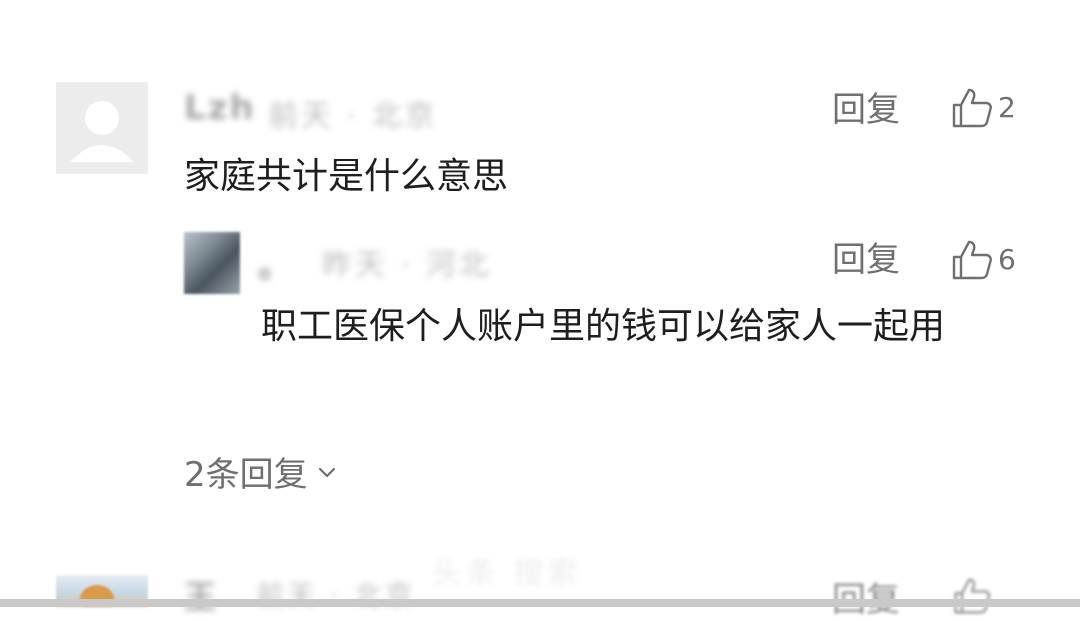  What do you see at coordinates (326, 472) in the screenshot?
I see `chevron-down-icon` at bounding box center [326, 472].